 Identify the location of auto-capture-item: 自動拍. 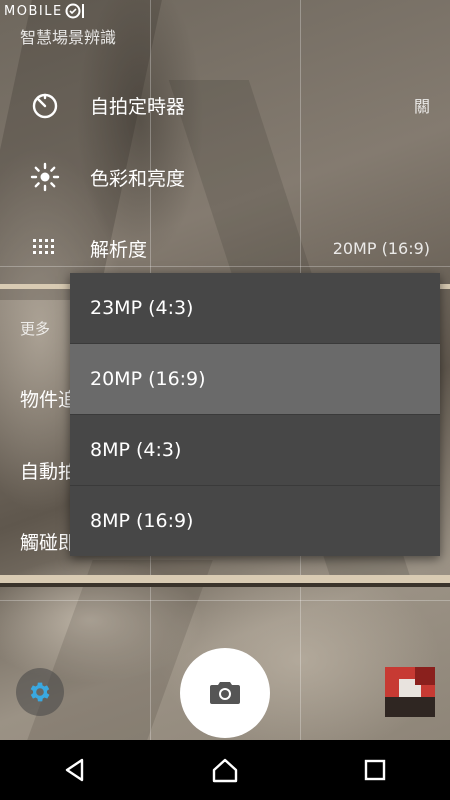
(48, 470).